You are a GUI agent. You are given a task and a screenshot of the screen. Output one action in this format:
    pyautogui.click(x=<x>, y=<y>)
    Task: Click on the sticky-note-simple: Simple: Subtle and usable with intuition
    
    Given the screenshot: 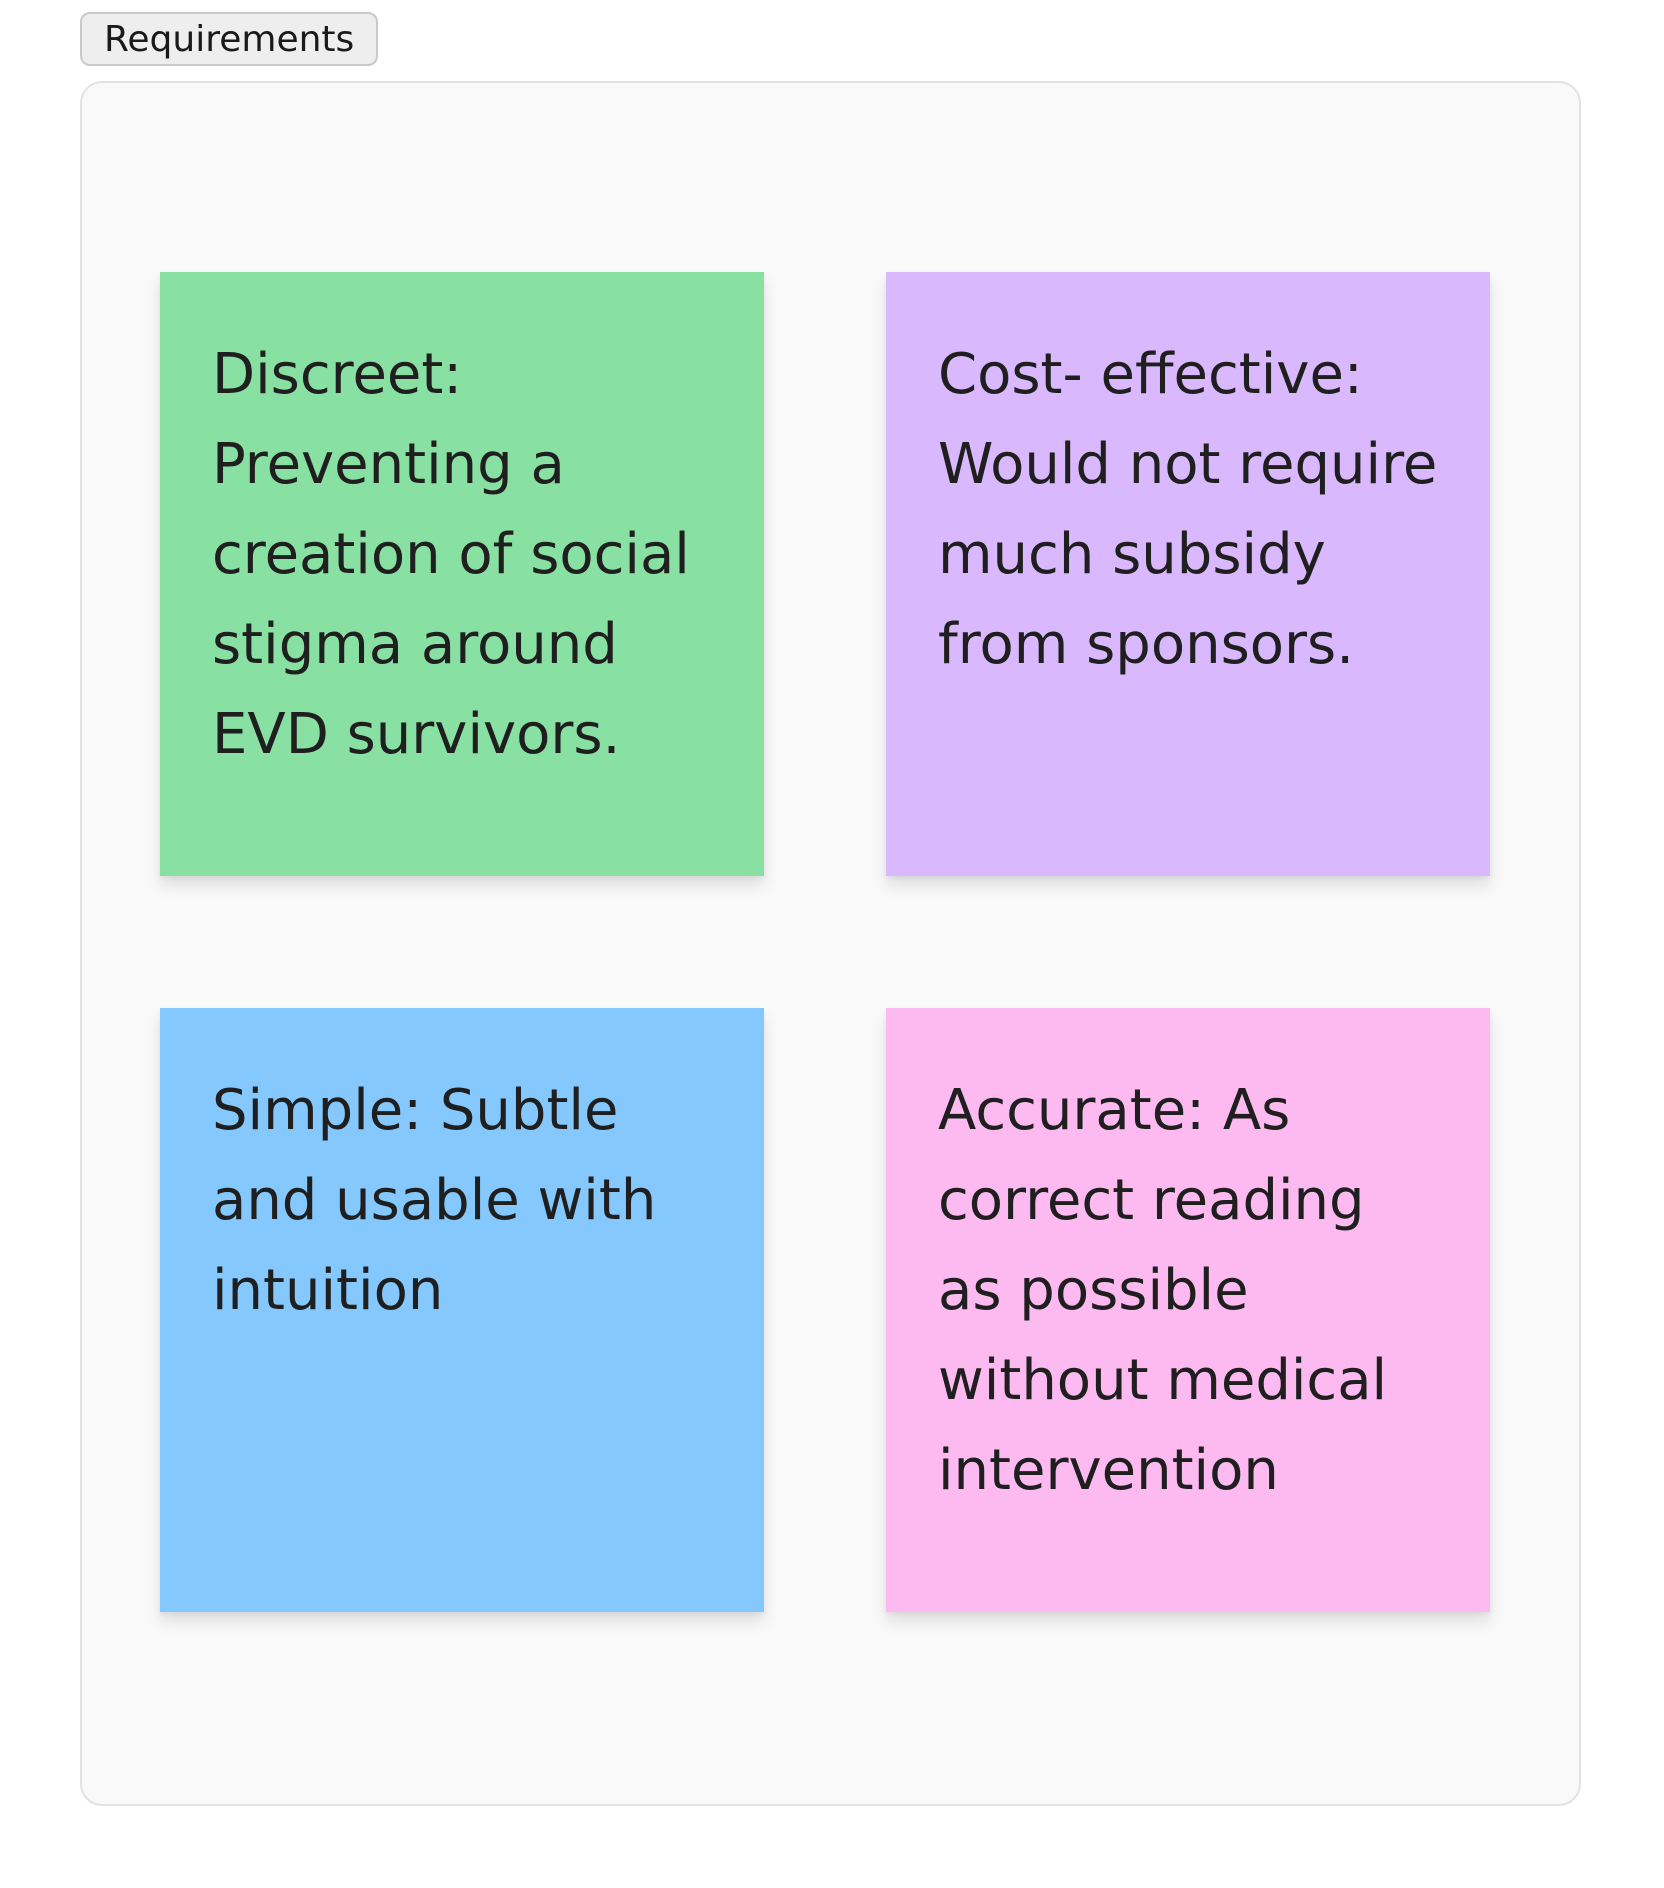 What is the action you would take?
    pyautogui.click(x=462, y=1310)
    